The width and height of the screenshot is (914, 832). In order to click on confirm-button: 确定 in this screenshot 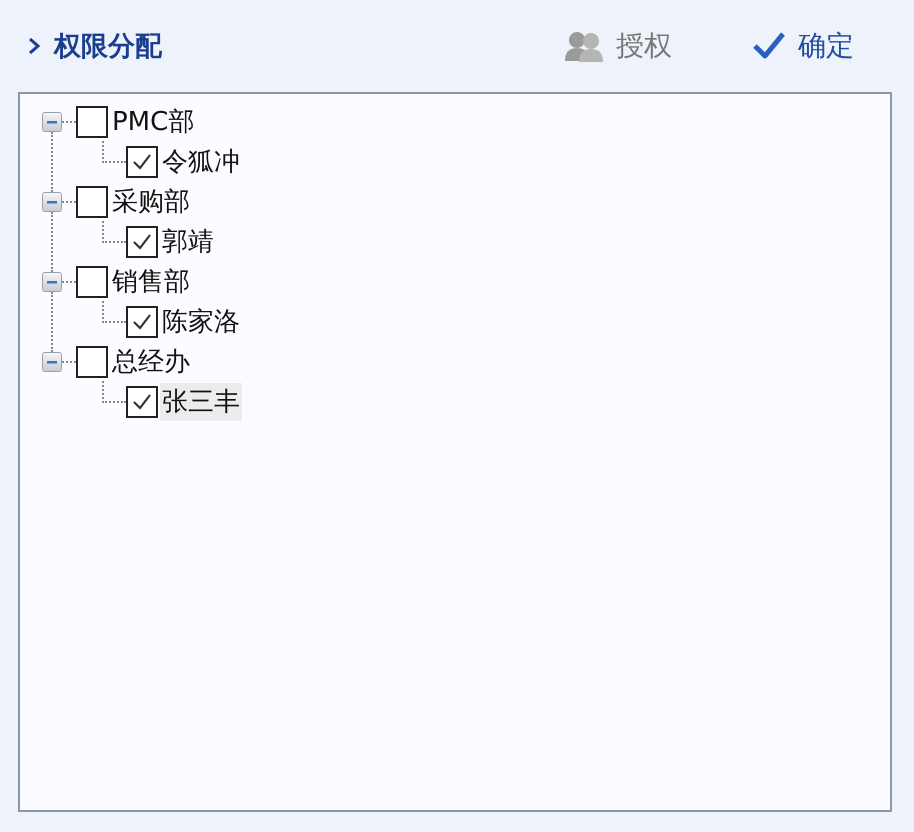, I will do `click(803, 46)`.